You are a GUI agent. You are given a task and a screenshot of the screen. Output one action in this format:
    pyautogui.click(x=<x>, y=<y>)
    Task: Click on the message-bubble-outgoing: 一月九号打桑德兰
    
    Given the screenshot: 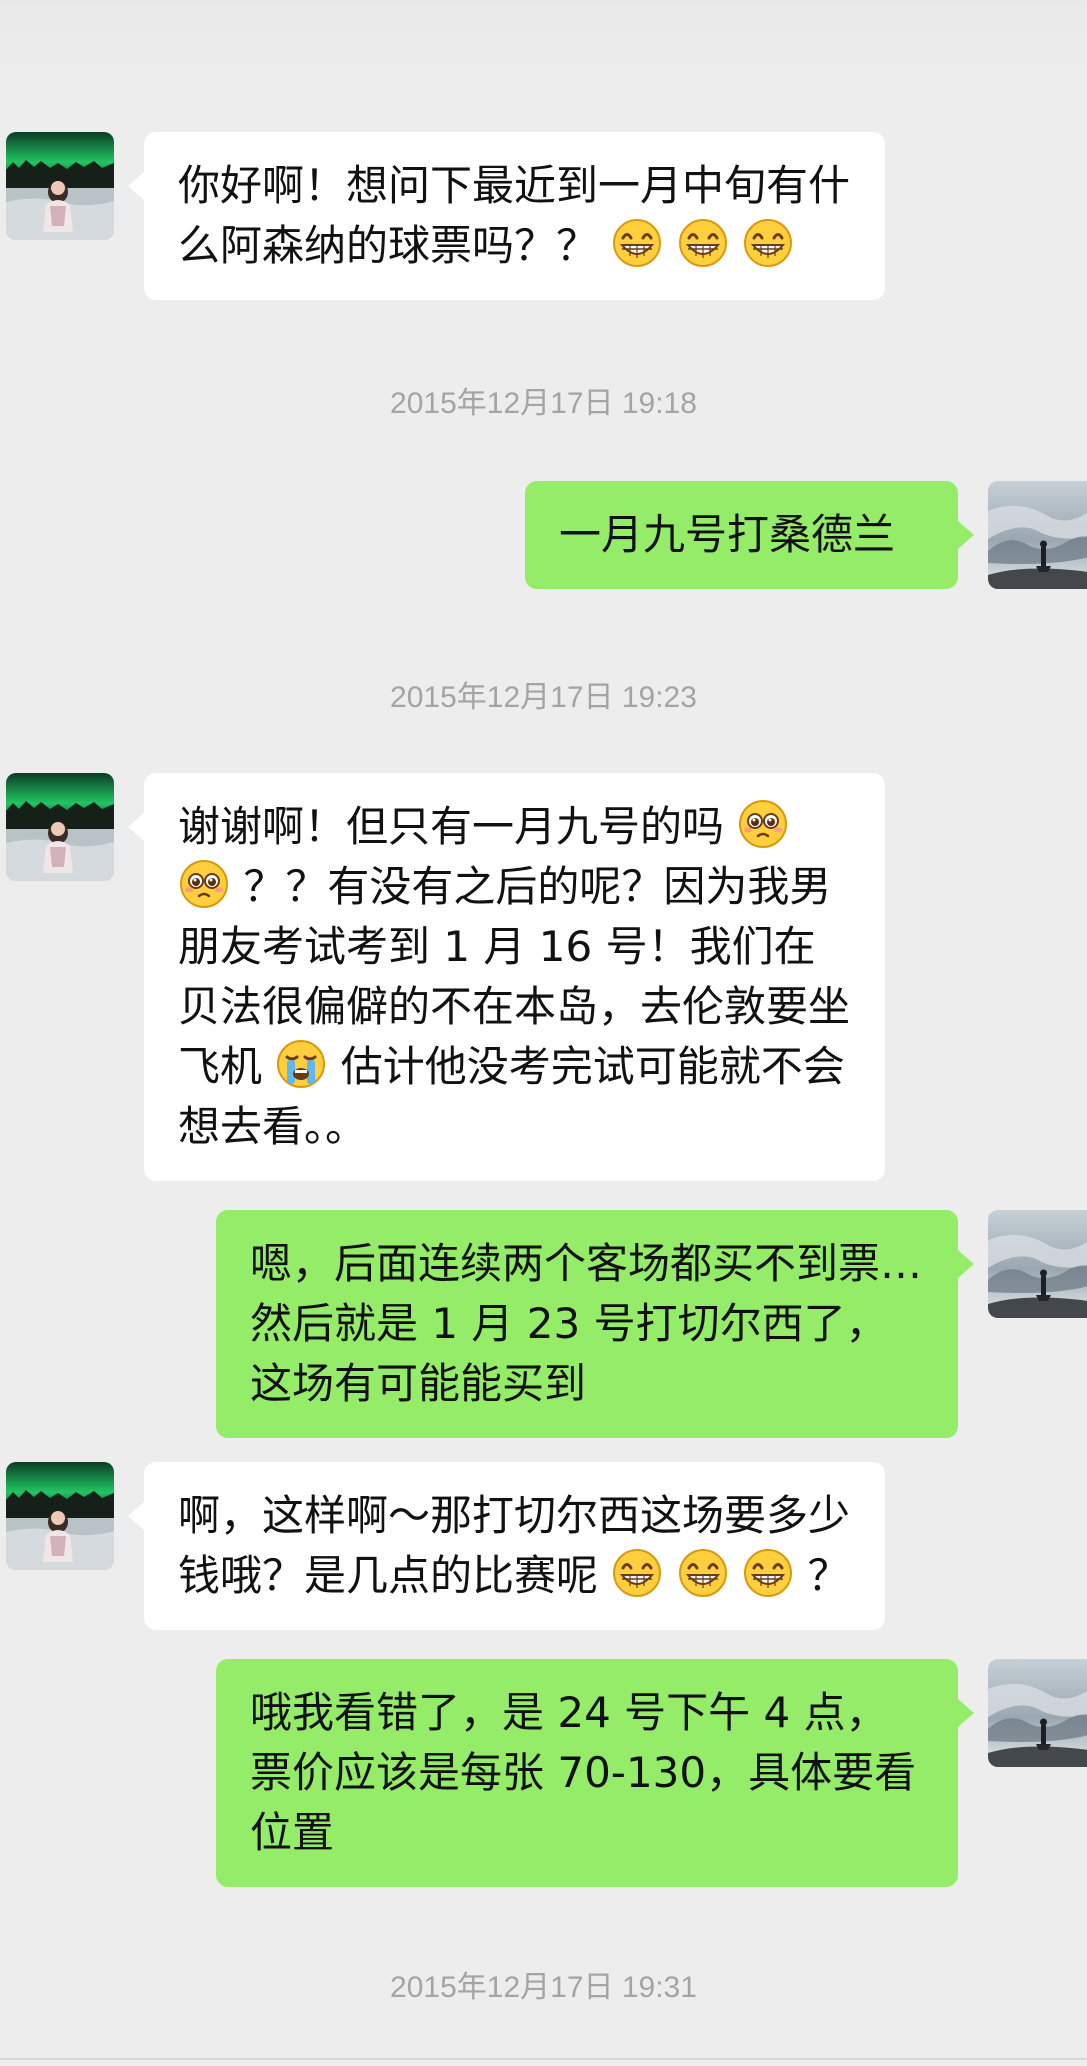 What is the action you would take?
    pyautogui.click(x=749, y=535)
    